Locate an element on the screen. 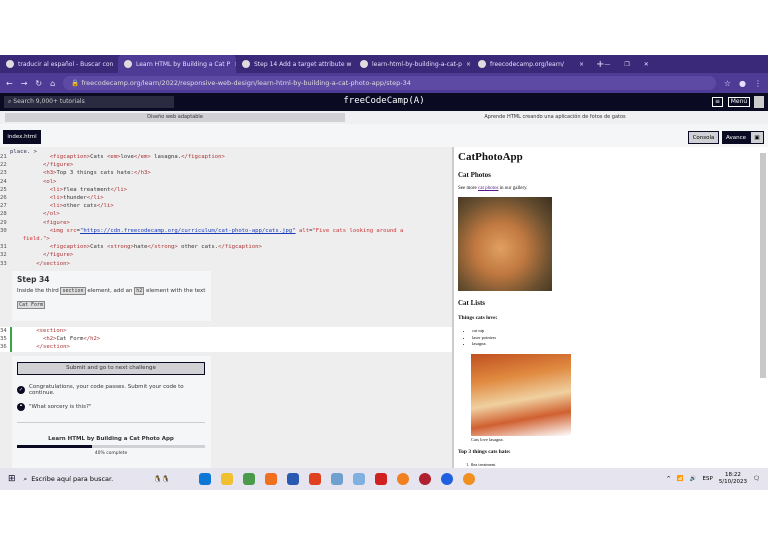  app-c-icon is located at coordinates (402, 479).